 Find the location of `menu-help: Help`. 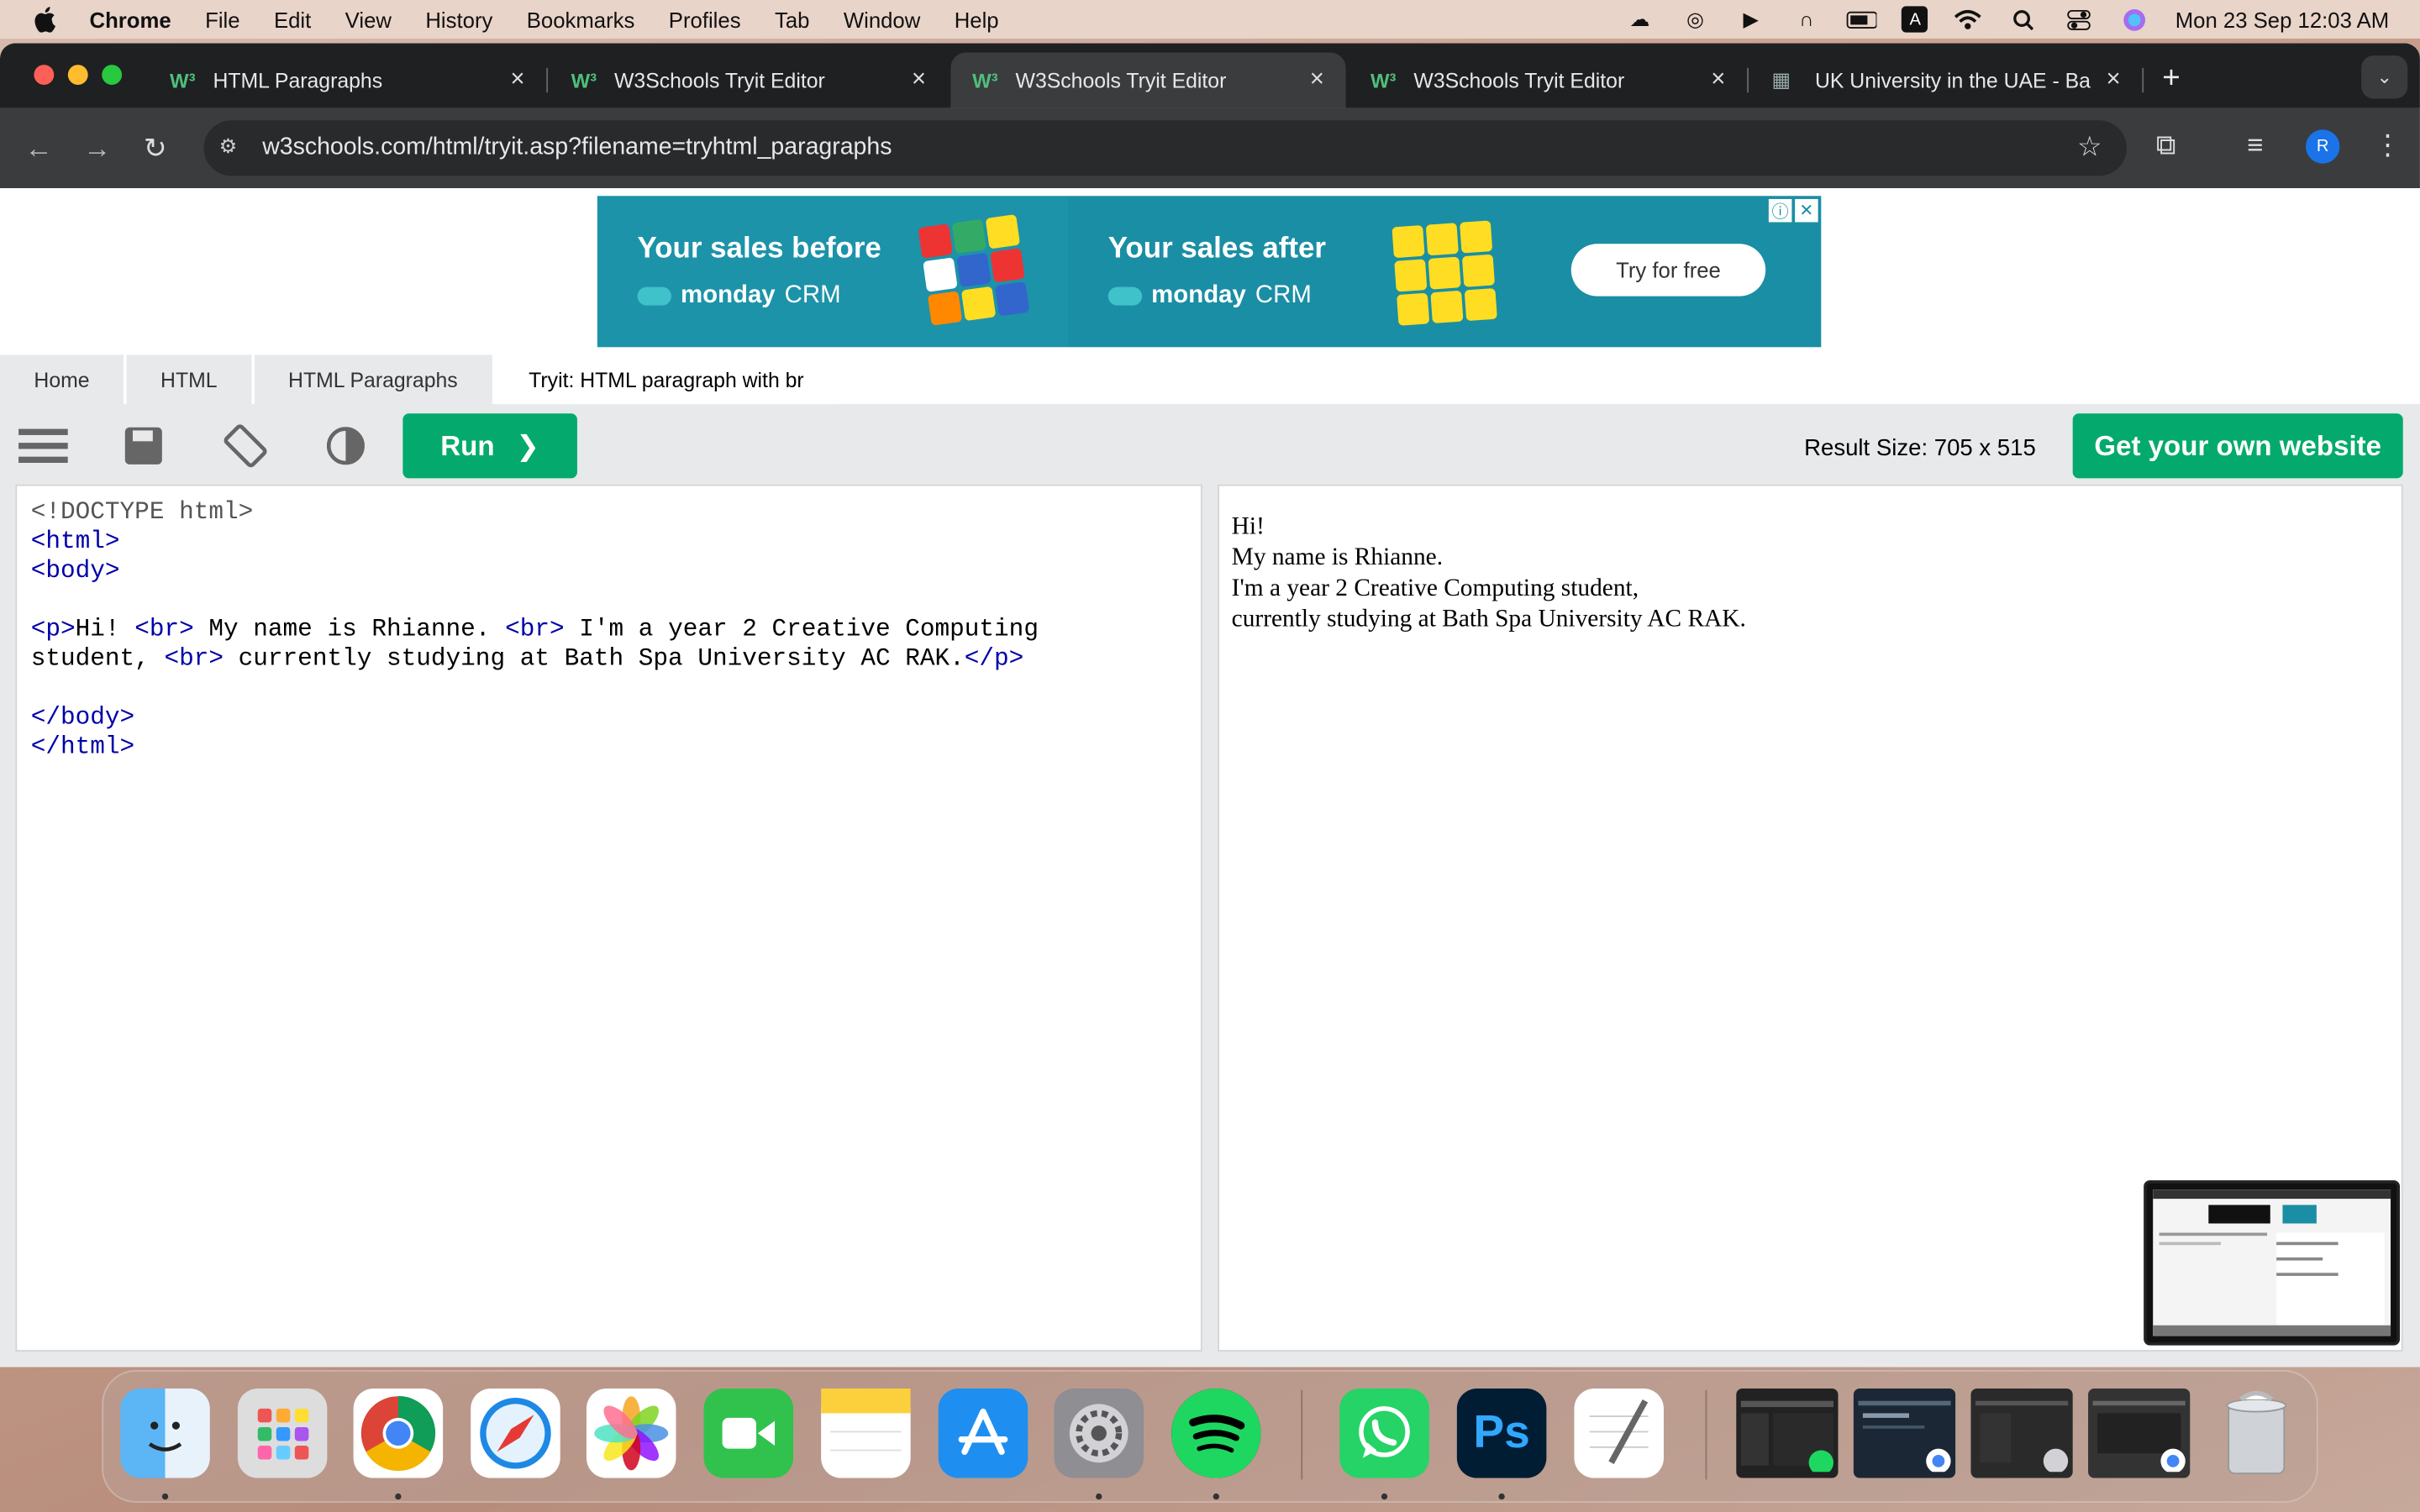

menu-help: Help is located at coordinates (977, 19).